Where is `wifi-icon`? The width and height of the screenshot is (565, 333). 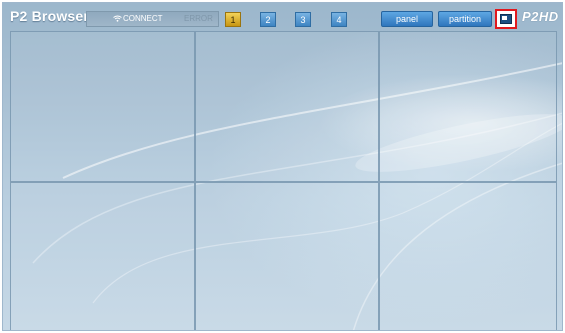
wifi-icon is located at coordinates (117, 18).